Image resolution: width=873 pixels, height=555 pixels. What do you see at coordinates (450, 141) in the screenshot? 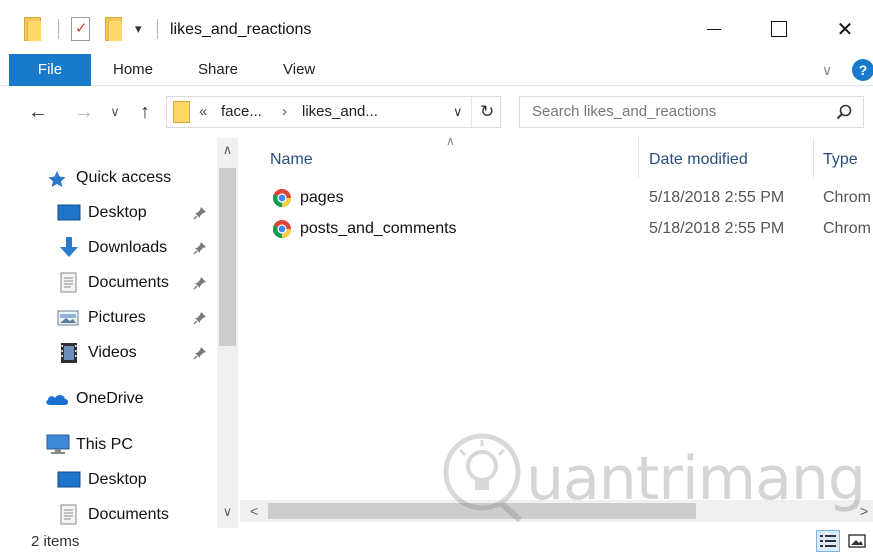
I see `sort-indicator-icon: ∧` at bounding box center [450, 141].